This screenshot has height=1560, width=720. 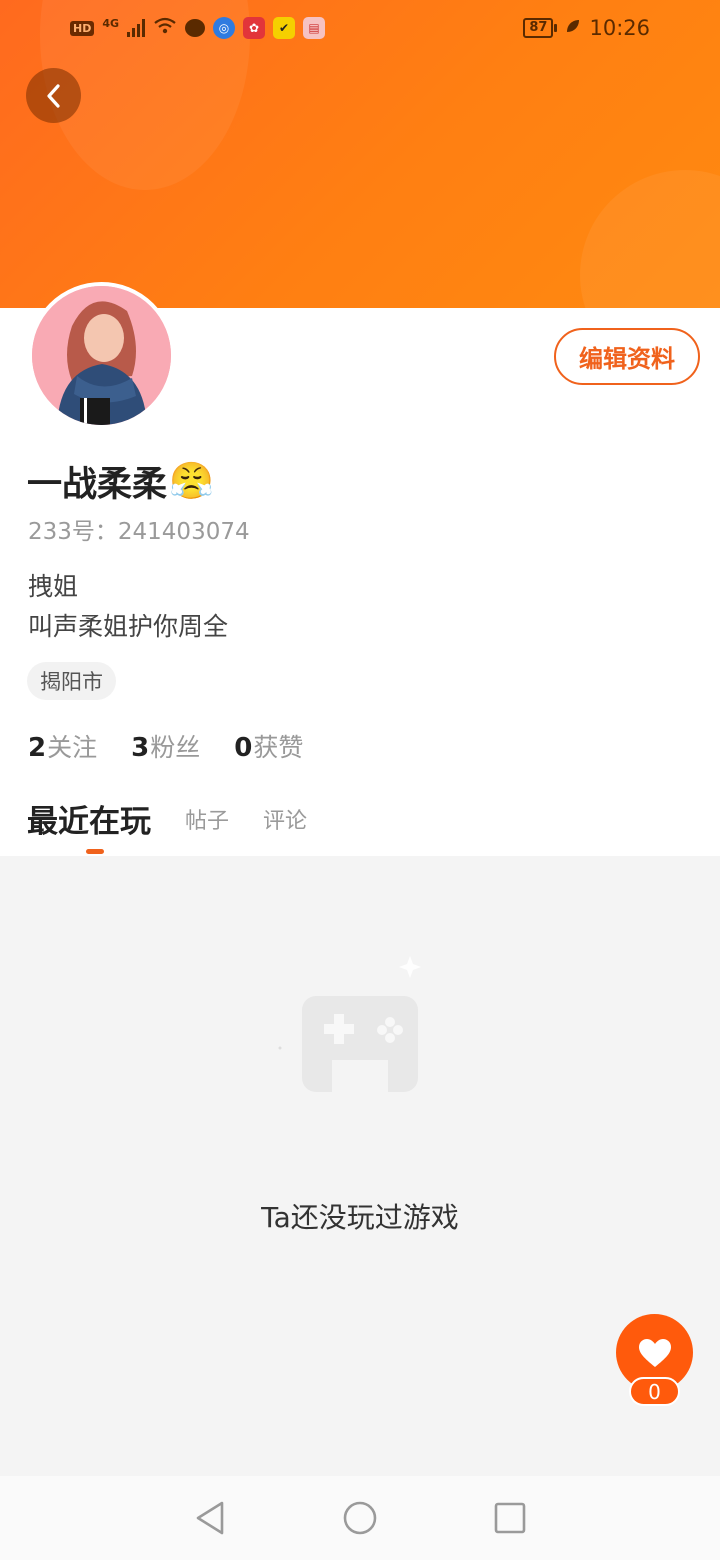 What do you see at coordinates (360, 28) in the screenshot?
I see `status-bar: HD 4G ◎ ✿ ✔ ▤ 87 10:26` at bounding box center [360, 28].